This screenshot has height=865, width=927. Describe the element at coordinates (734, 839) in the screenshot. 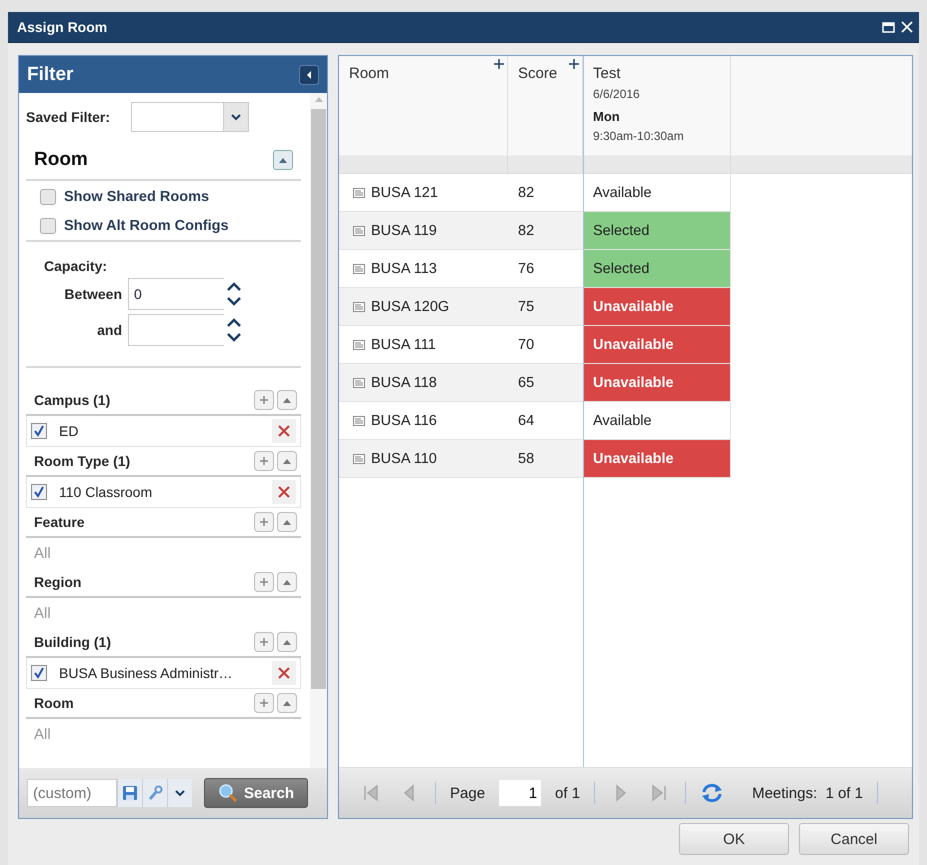

I see `dialog-button: OK` at that location.